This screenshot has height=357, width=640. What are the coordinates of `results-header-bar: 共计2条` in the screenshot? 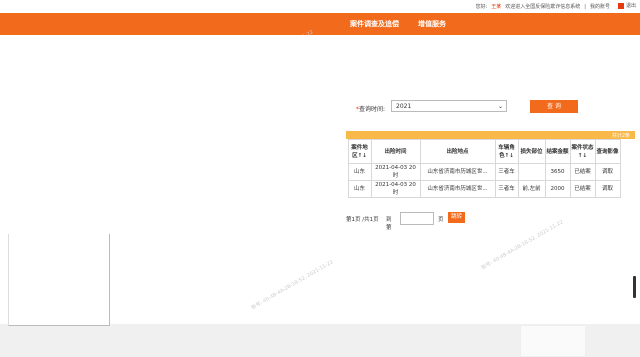 It's located at (490, 135).